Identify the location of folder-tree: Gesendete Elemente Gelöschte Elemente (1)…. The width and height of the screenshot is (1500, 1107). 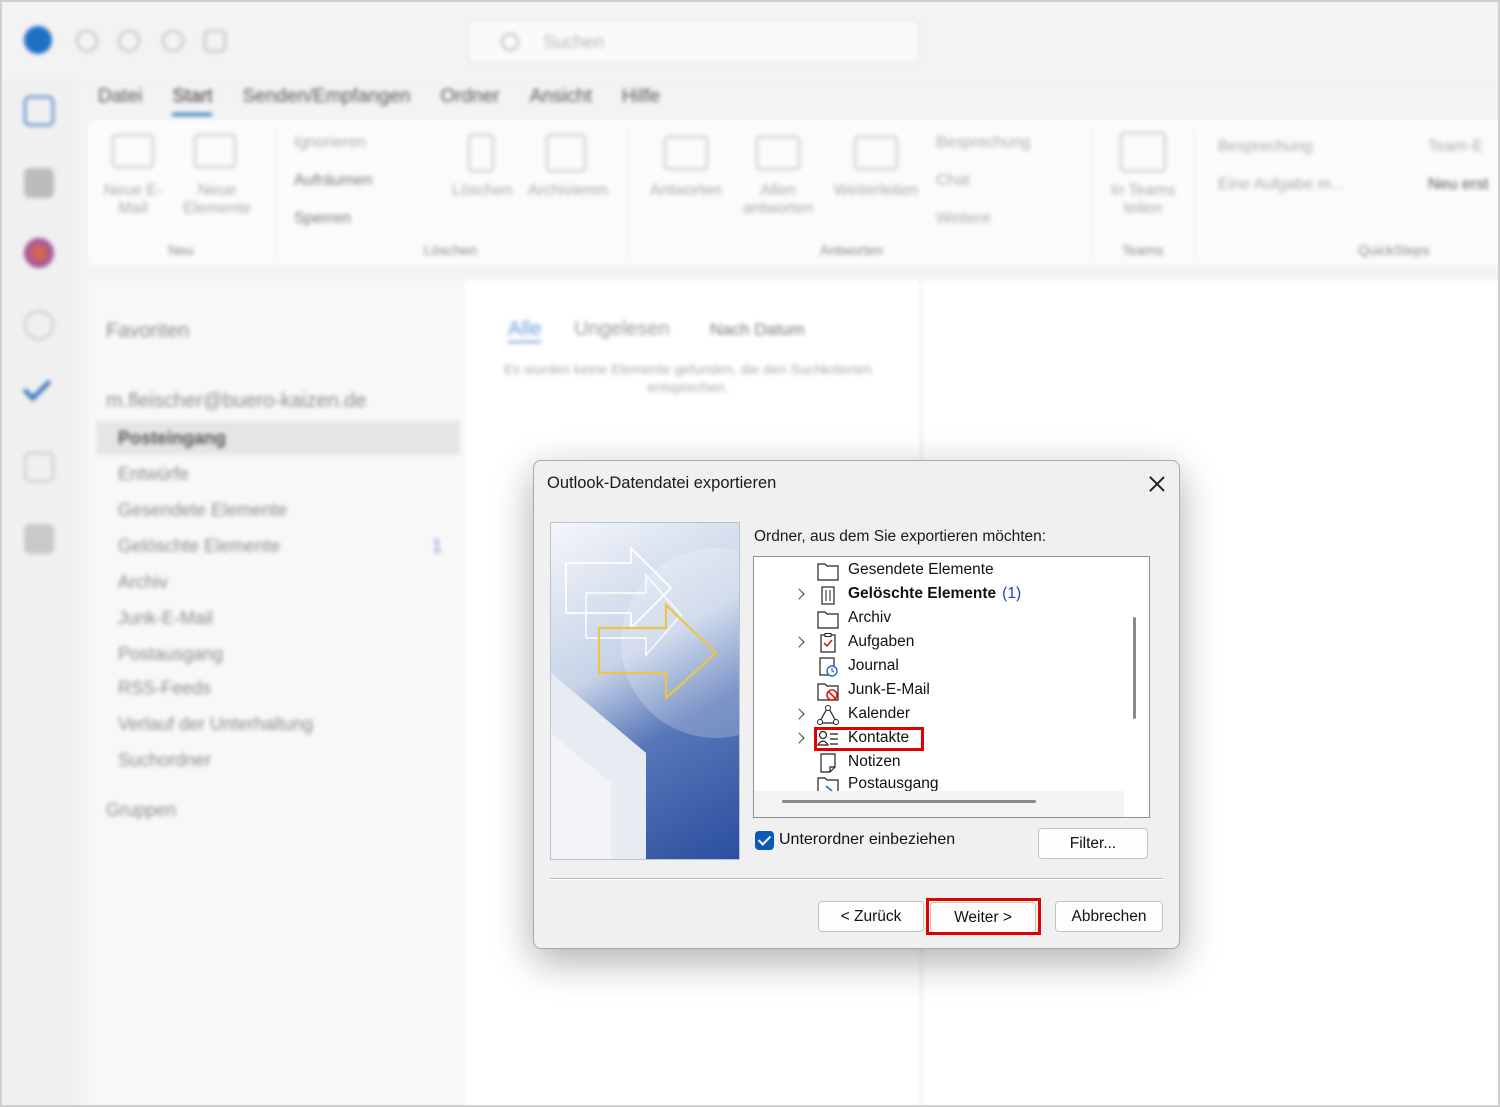
(951, 687).